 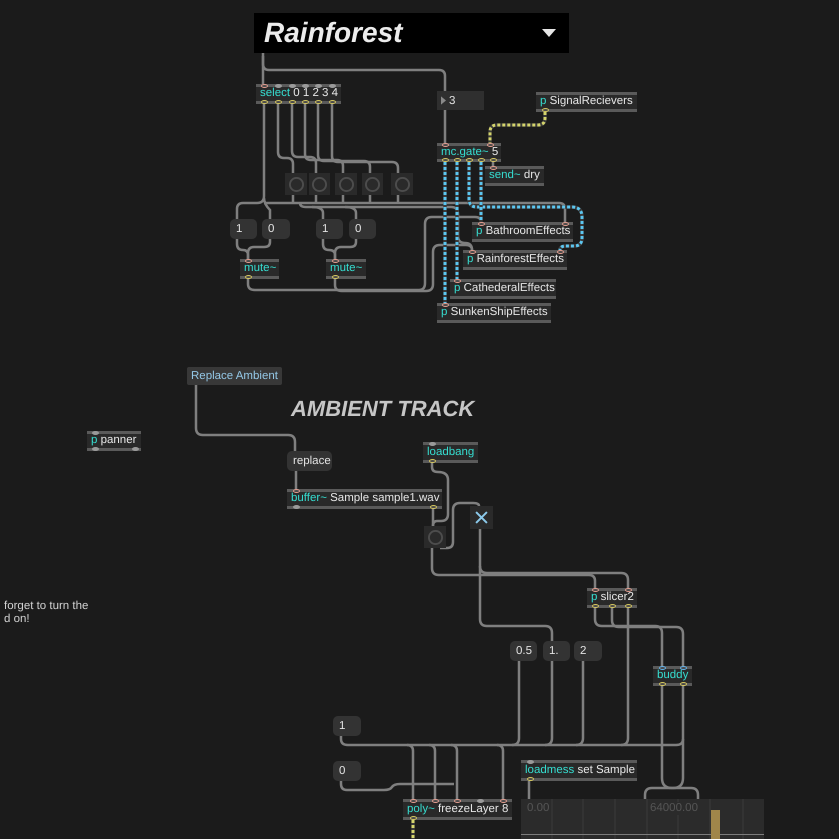 I want to click on object-box: loadmess set Sample, so click(x=579, y=770).